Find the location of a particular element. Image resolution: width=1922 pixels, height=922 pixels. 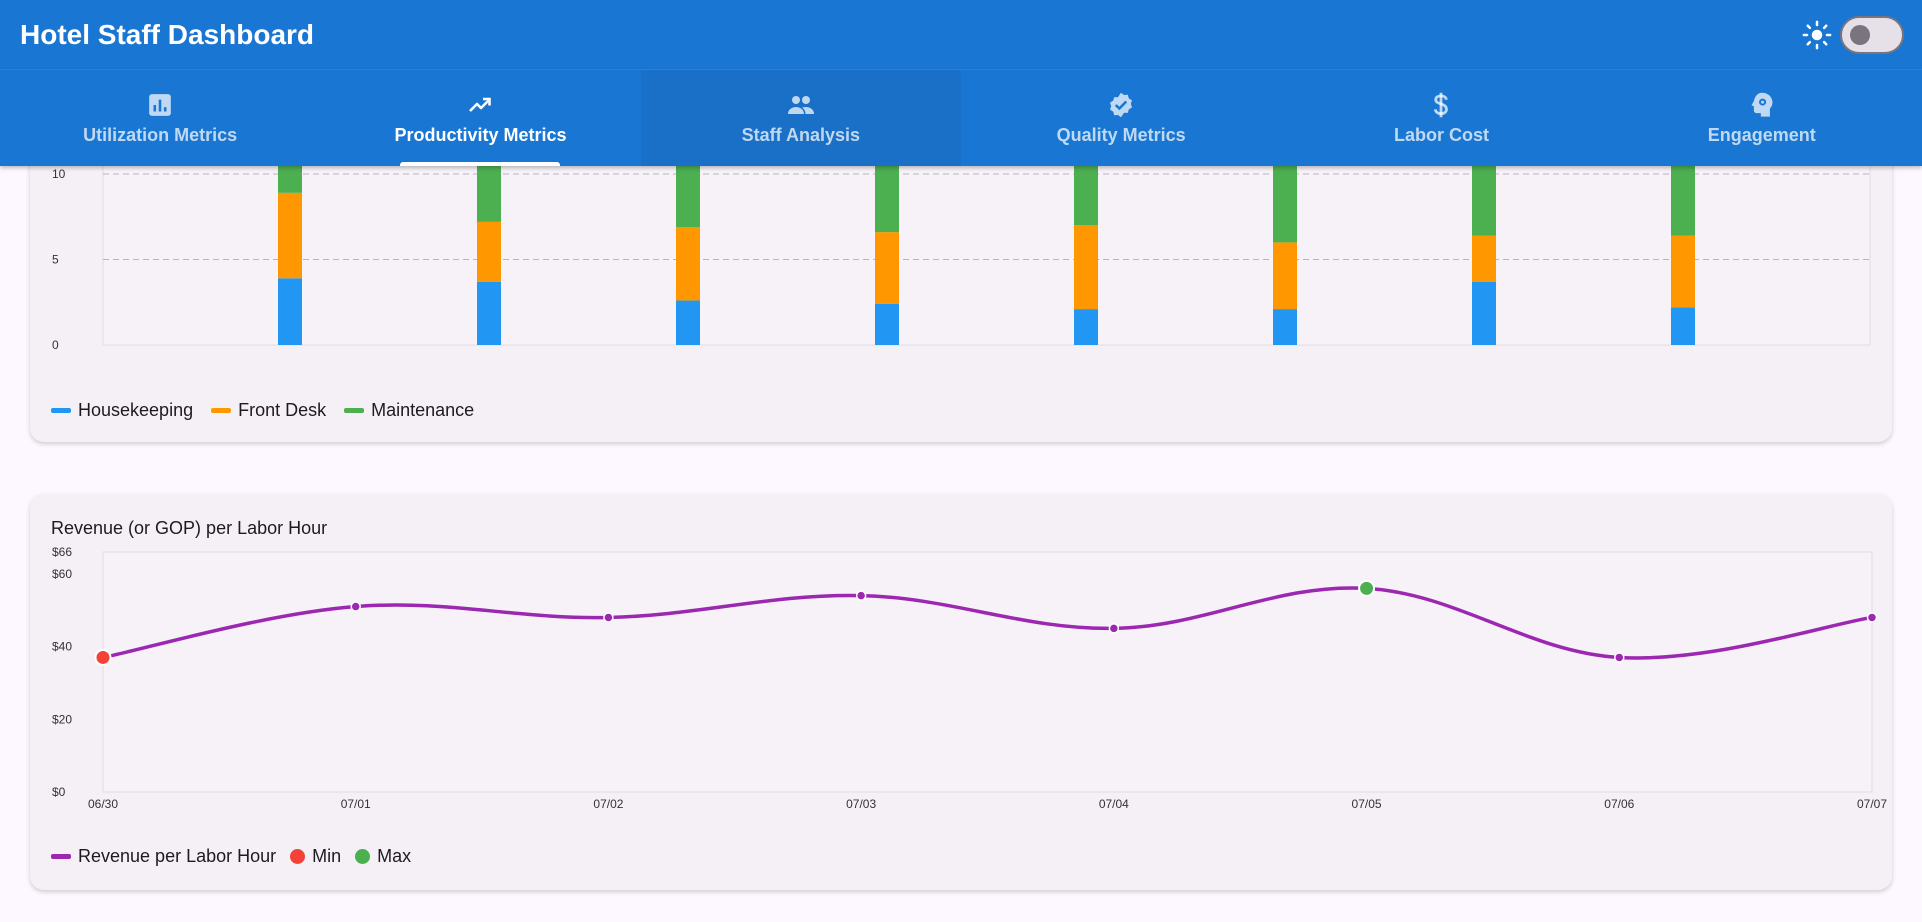

max-point-marker is located at coordinates (1367, 588).